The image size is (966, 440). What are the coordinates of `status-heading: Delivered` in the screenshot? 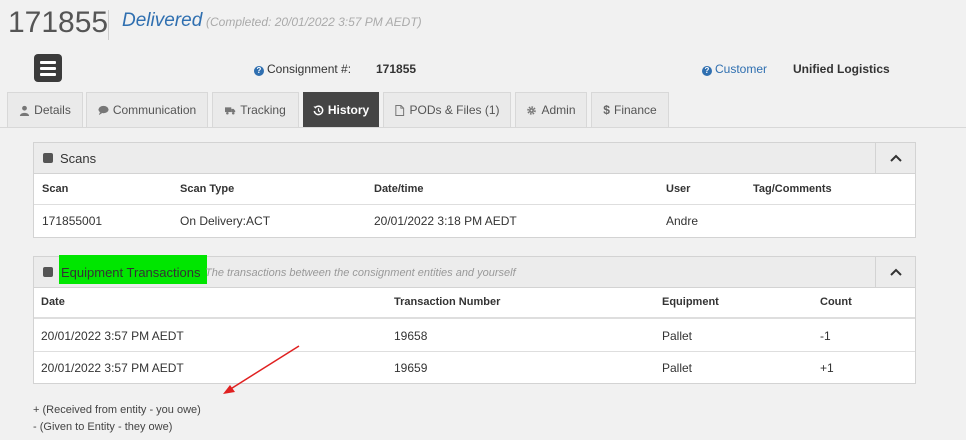 It's located at (162, 20).